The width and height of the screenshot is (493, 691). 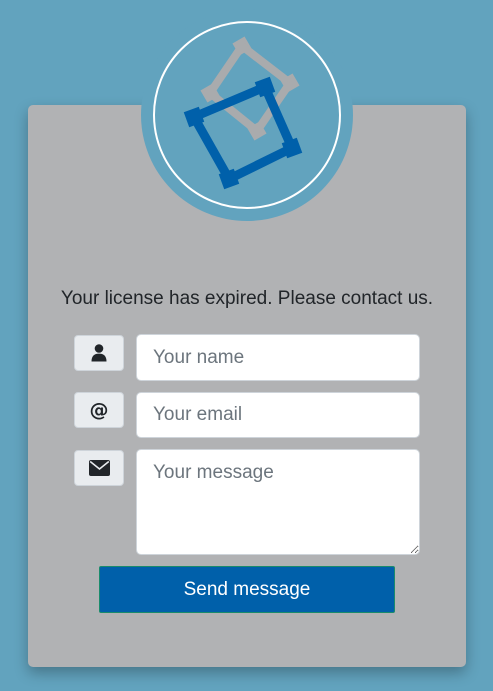 I want to click on squares-logo-icon, so click(x=243, y=113).